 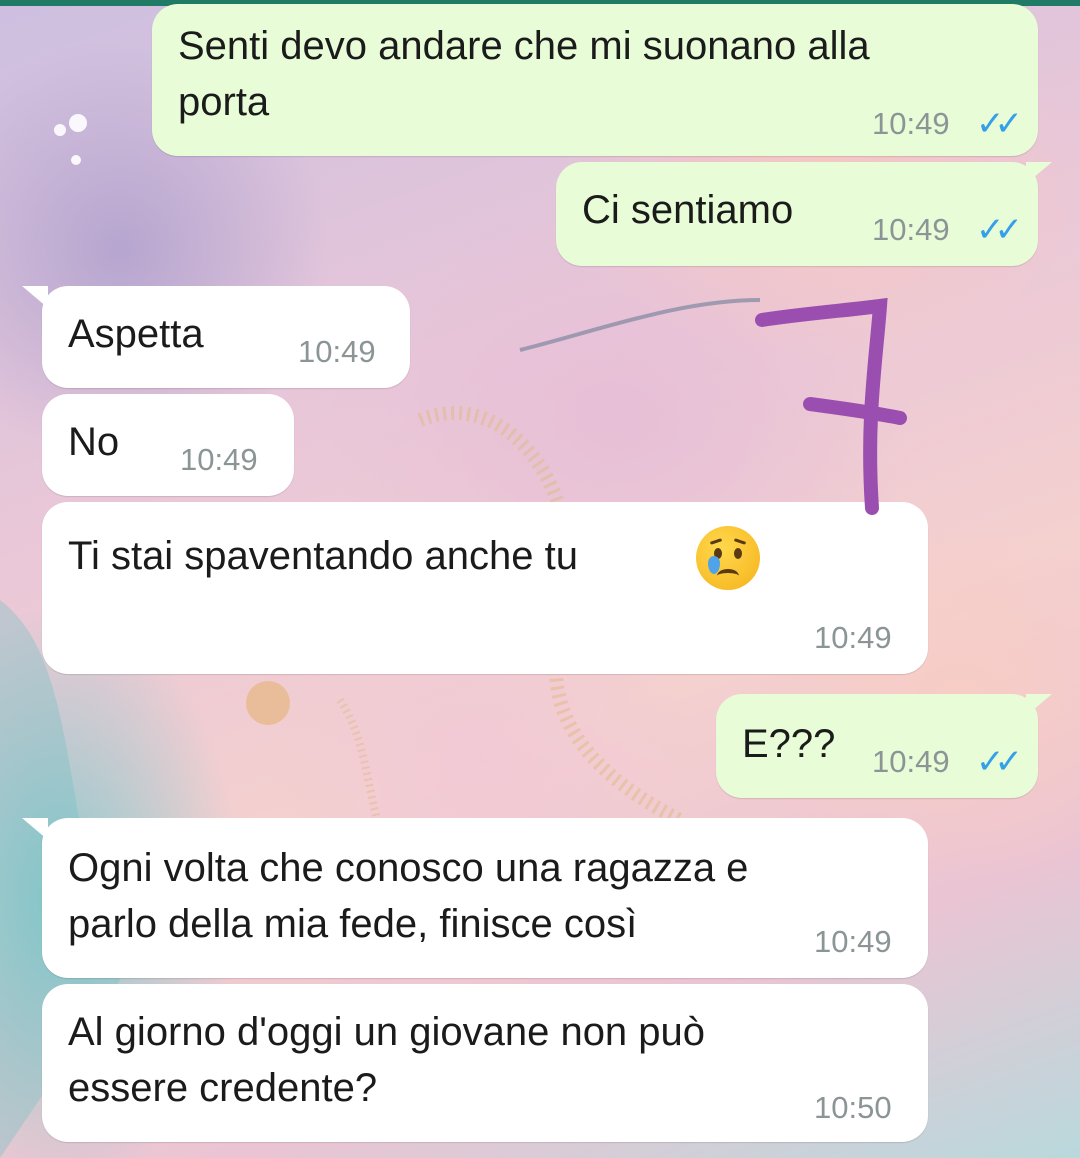 I want to click on message-text: Ci sentiamo, so click(x=688, y=210).